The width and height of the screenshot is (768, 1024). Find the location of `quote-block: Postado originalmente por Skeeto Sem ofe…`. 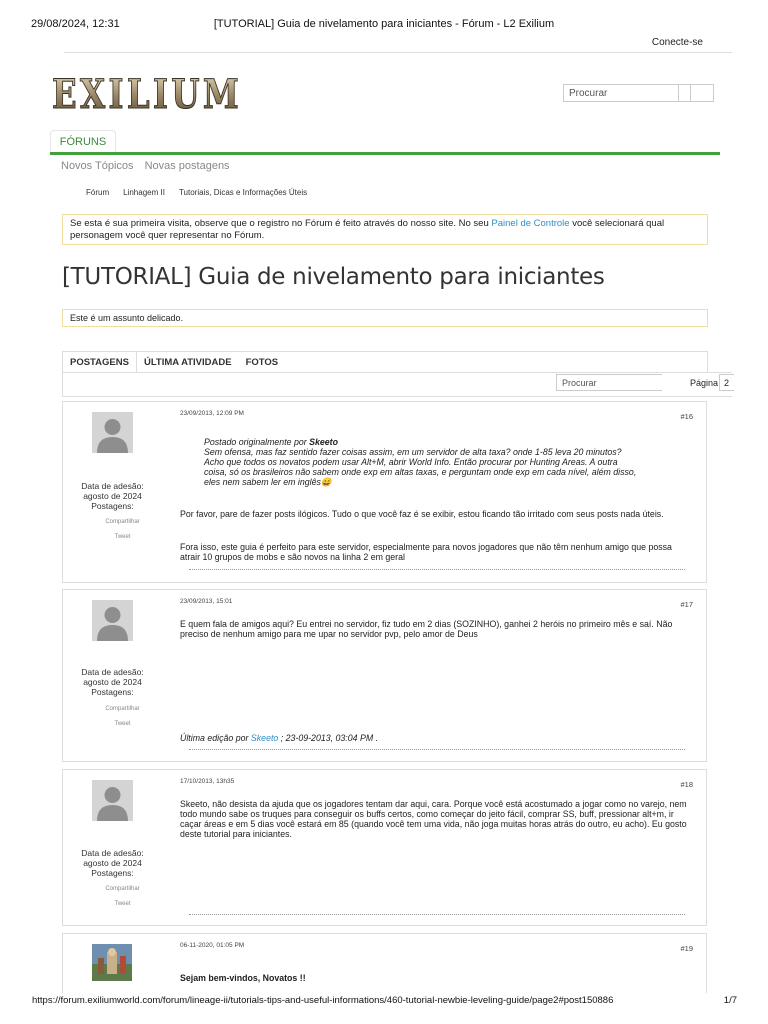

quote-block: Postado originalmente por Skeeto Sem ofe… is located at coordinates (449, 462).